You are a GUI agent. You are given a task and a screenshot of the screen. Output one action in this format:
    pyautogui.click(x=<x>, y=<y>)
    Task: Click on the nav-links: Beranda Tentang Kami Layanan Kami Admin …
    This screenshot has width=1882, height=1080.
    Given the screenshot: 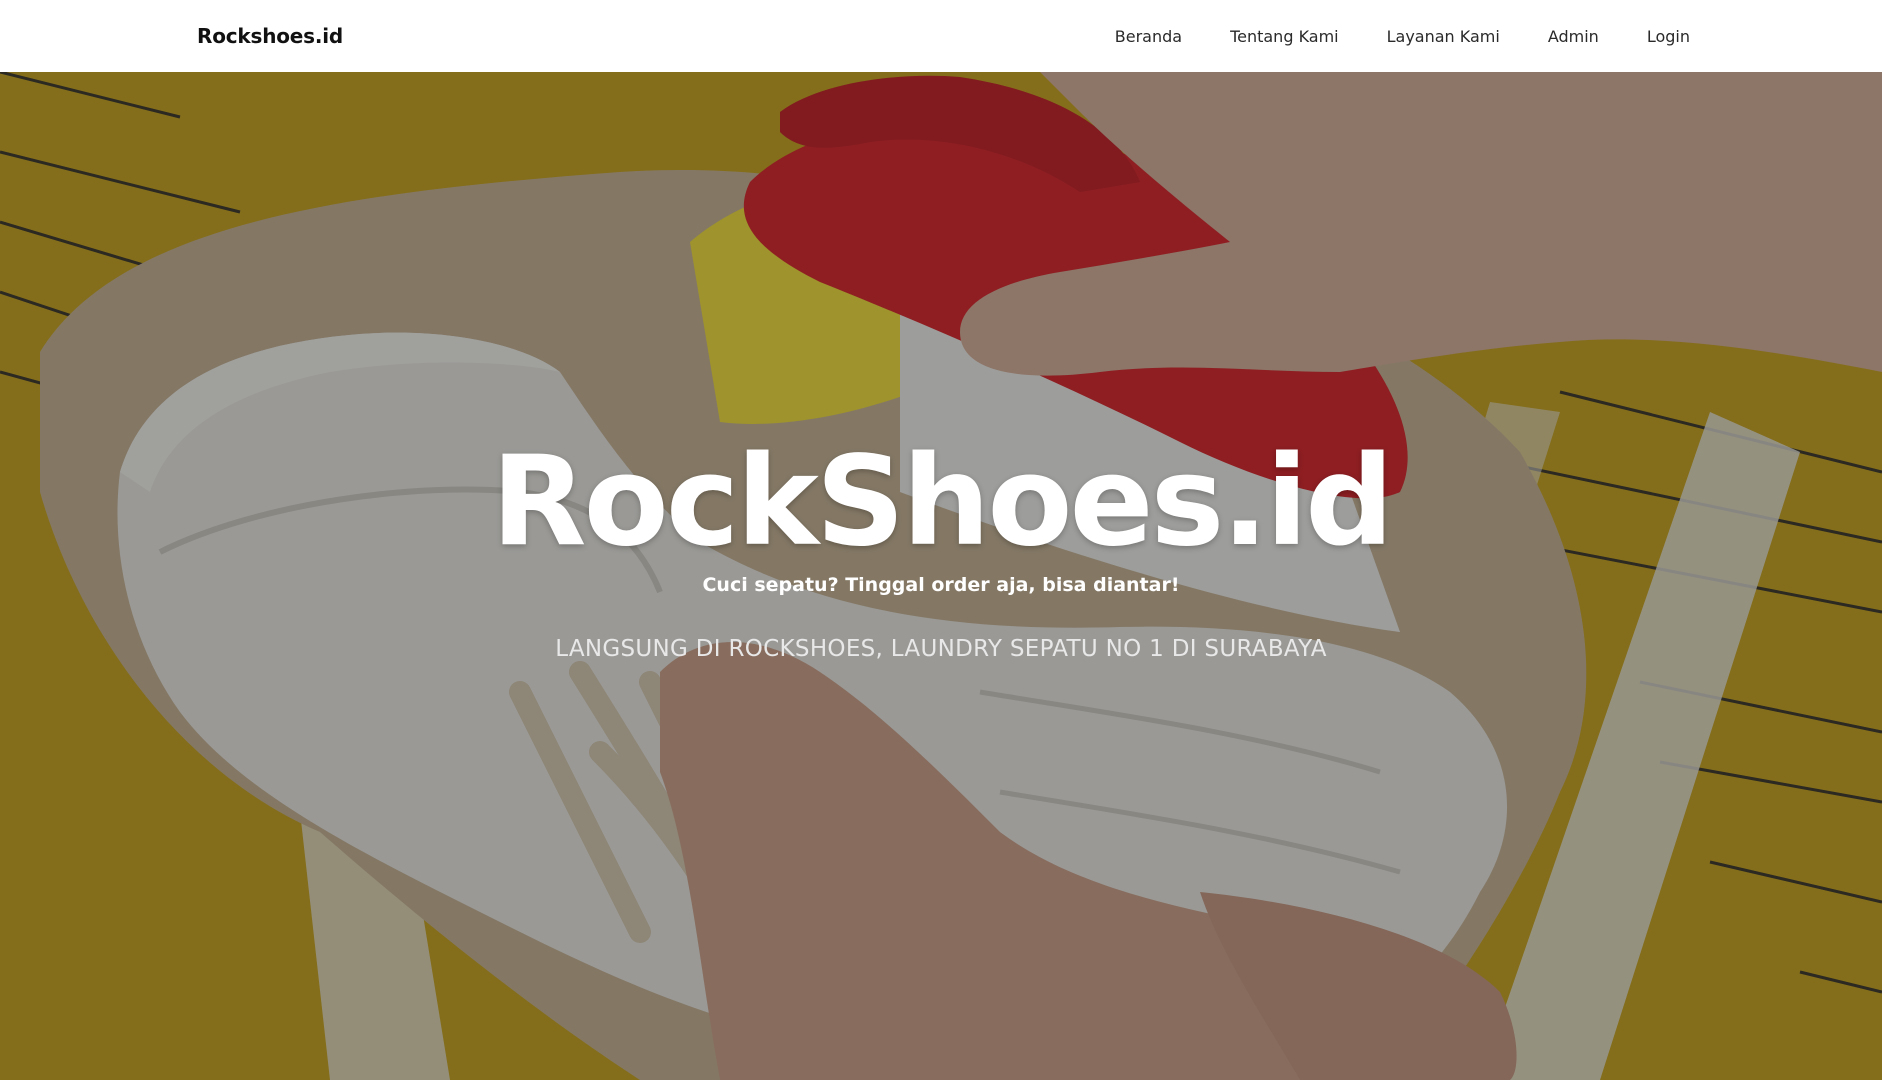 What is the action you would take?
    pyautogui.click(x=1402, y=36)
    